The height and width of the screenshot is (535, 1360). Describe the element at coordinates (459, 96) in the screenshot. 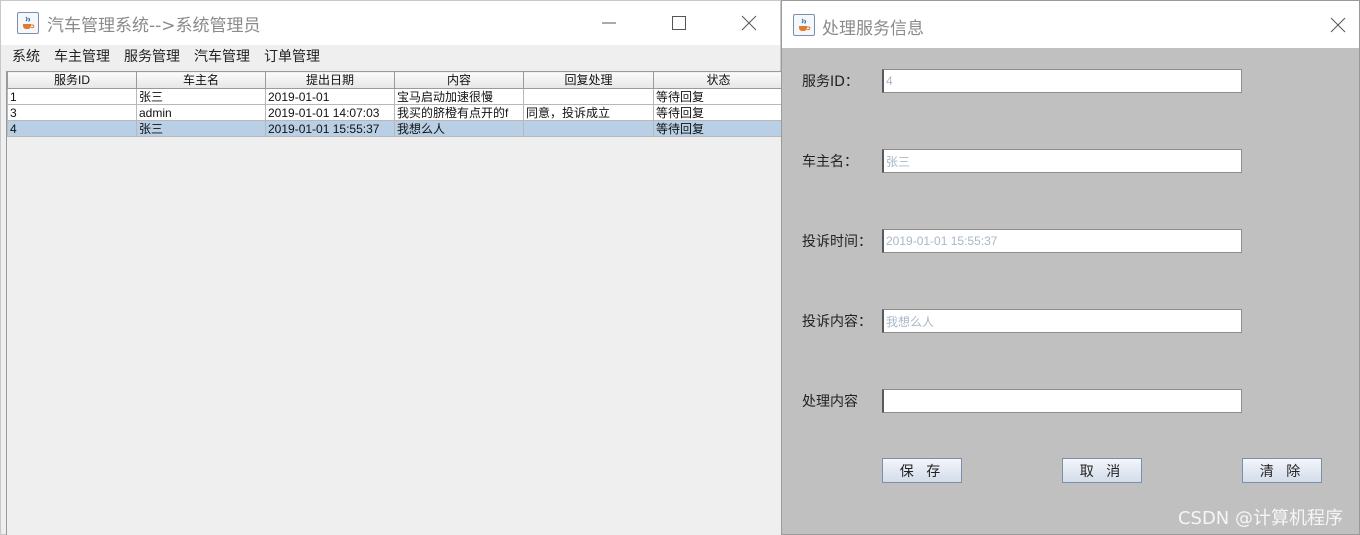

I see `cell-content: 宝马启动加速很慢` at that location.